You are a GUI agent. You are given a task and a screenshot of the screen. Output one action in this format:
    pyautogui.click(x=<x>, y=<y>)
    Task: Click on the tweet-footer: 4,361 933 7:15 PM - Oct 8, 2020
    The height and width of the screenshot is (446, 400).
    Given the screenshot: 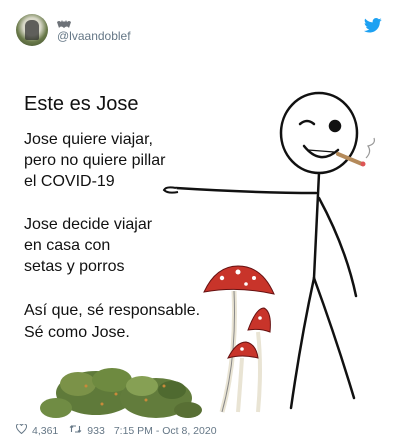 What is the action you would take?
    pyautogui.click(x=118, y=430)
    